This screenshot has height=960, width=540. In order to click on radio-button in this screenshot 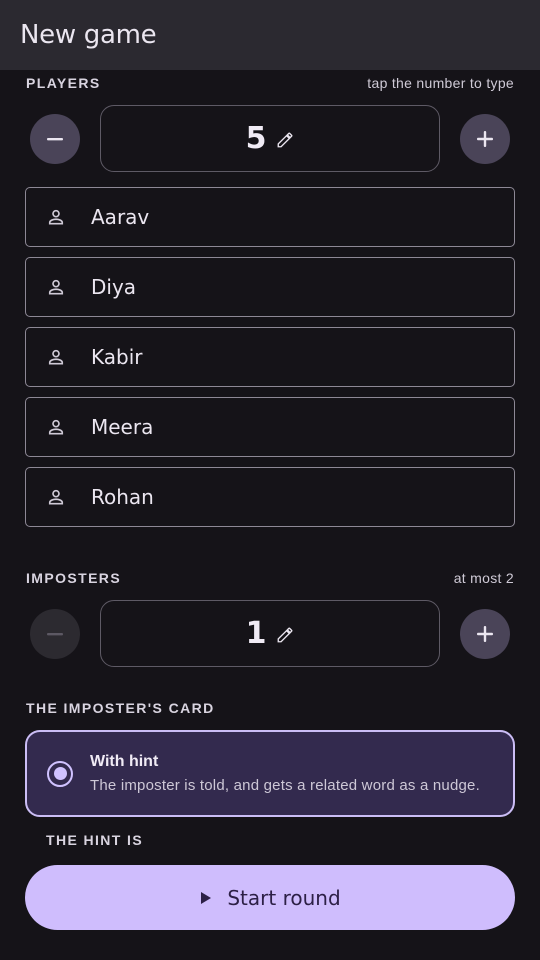, I will do `click(60, 773)`.